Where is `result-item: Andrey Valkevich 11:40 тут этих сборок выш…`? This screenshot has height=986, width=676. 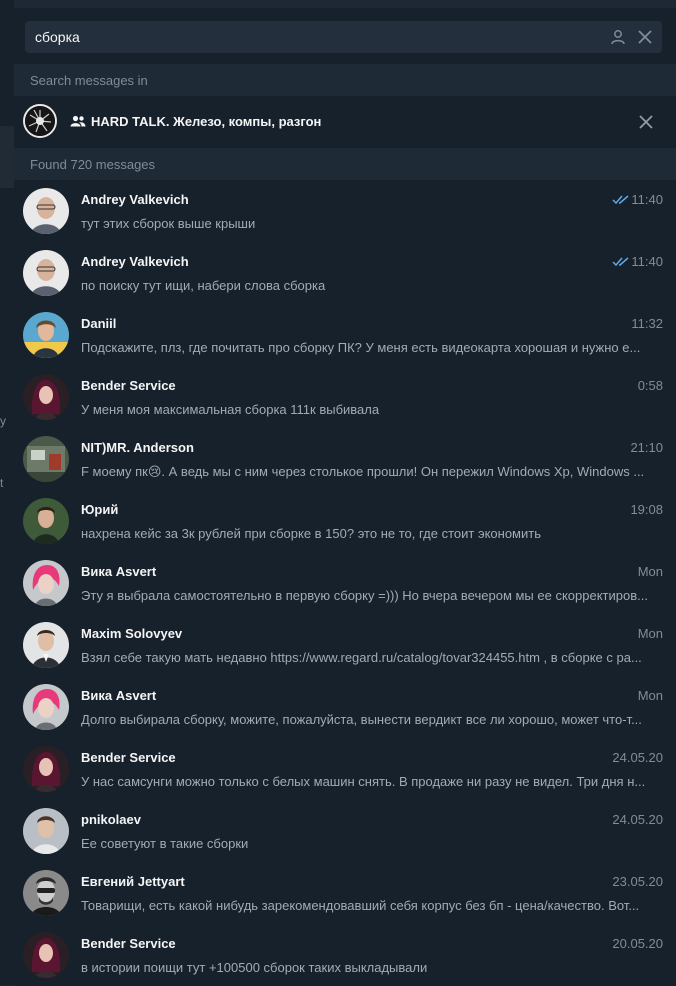
result-item: Andrey Valkevich 11:40 тут этих сборок выш… is located at coordinates (345, 211).